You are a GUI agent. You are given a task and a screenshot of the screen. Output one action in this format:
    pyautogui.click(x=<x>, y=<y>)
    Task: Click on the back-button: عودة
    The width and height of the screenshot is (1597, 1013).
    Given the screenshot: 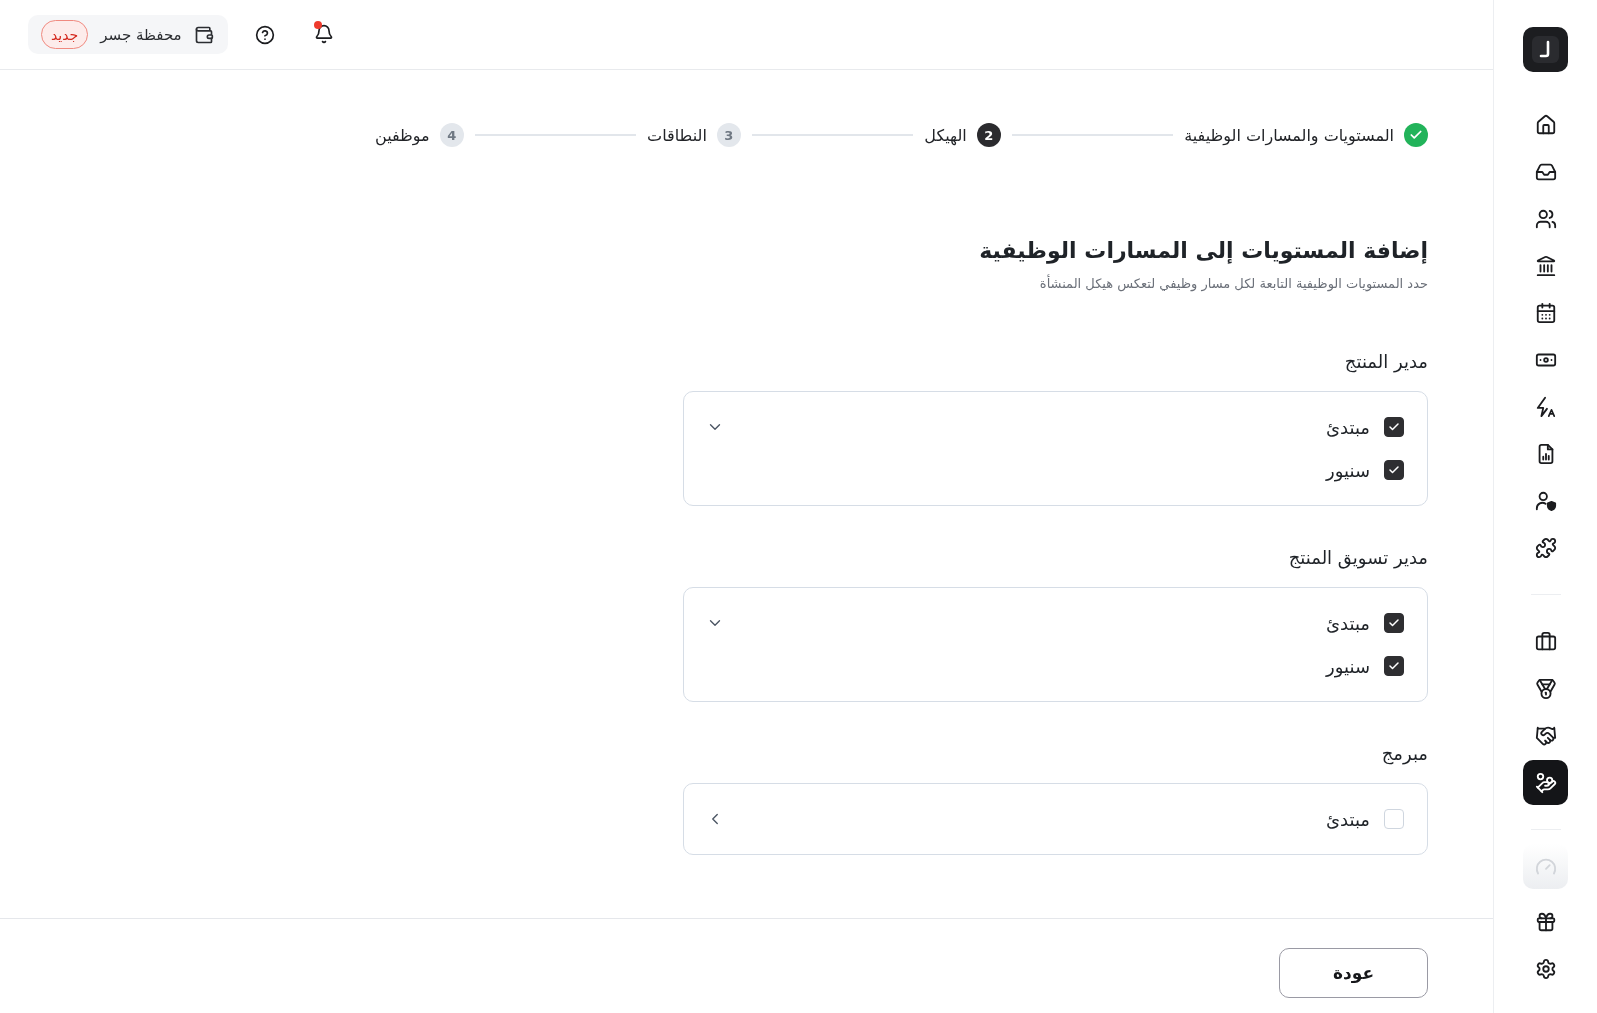 What is the action you would take?
    pyautogui.click(x=1353, y=973)
    